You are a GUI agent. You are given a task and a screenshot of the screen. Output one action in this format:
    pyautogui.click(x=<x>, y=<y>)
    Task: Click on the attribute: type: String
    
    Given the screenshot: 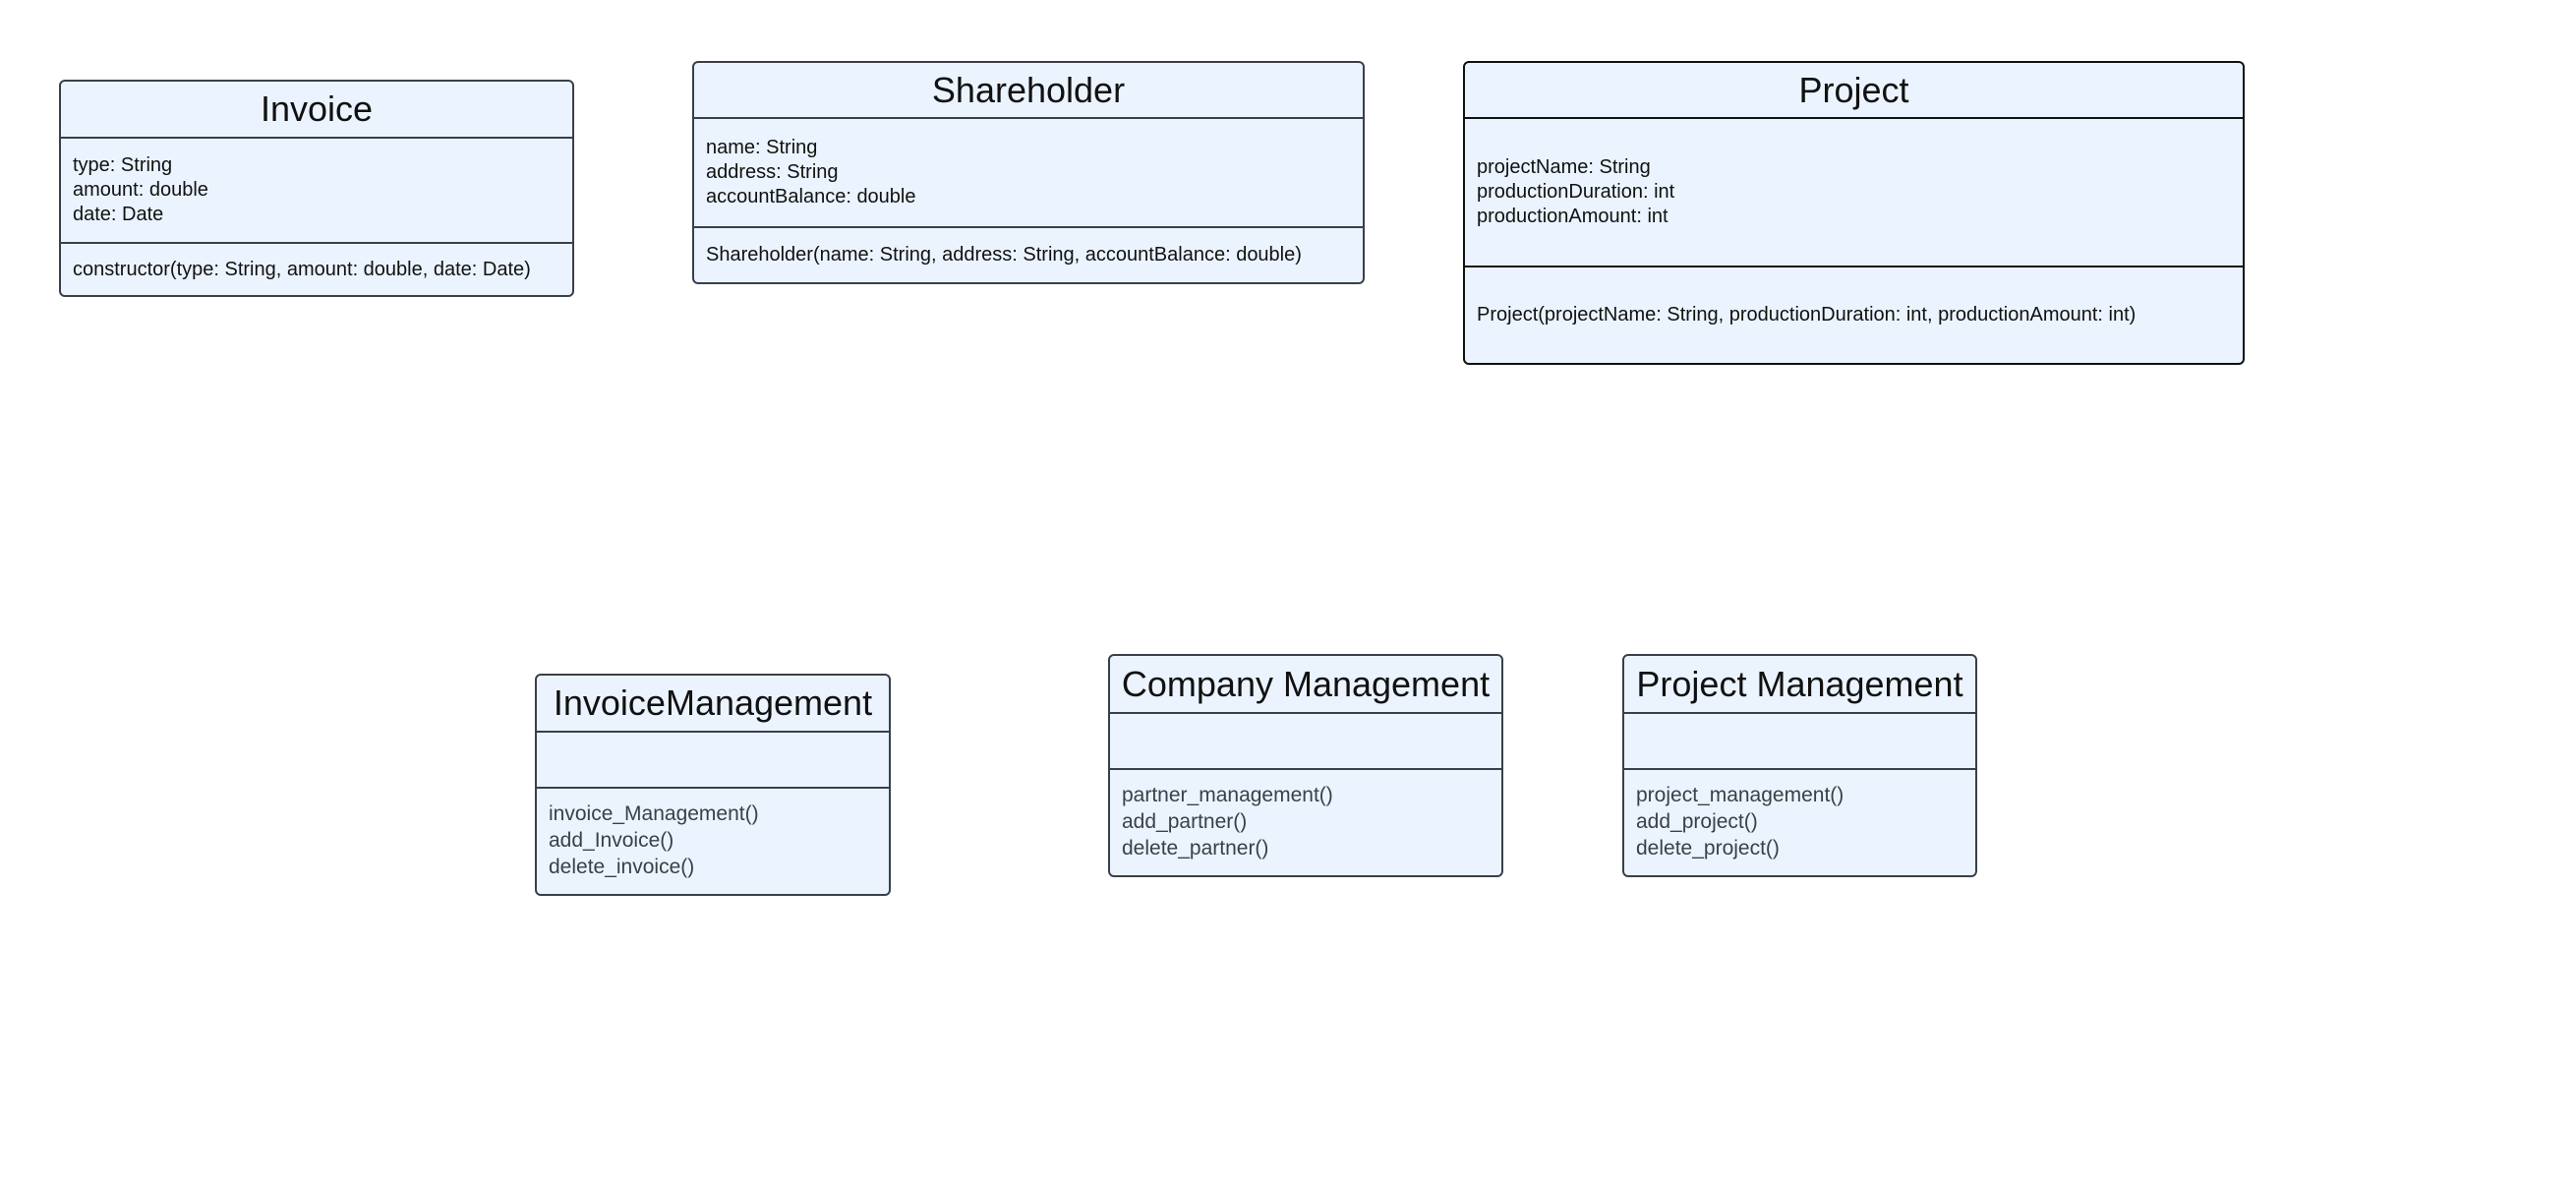 What is the action you would take?
    pyautogui.click(x=123, y=165)
    